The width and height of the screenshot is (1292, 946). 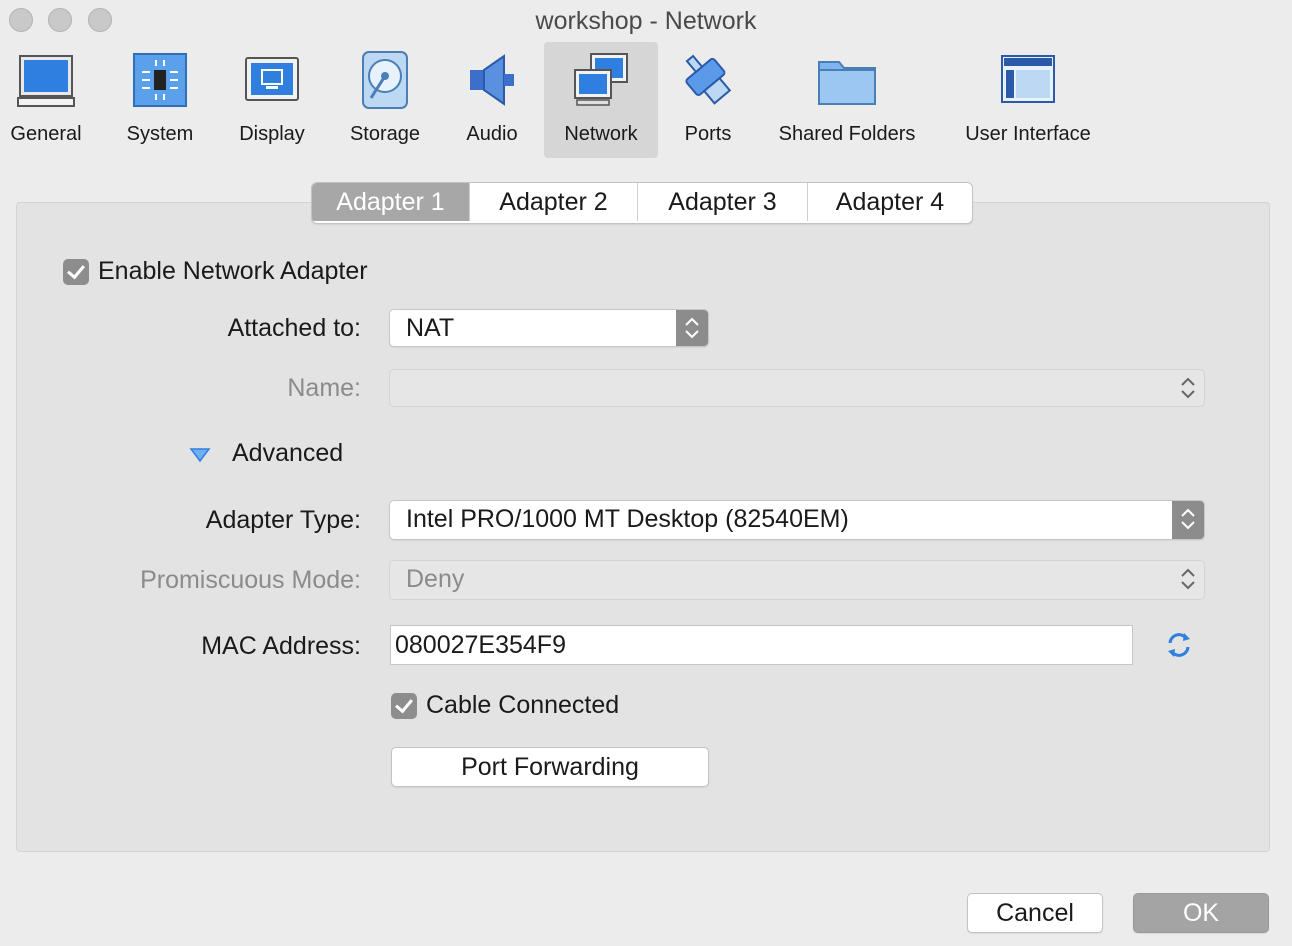 What do you see at coordinates (847, 83) in the screenshot?
I see `shared-folders-icon` at bounding box center [847, 83].